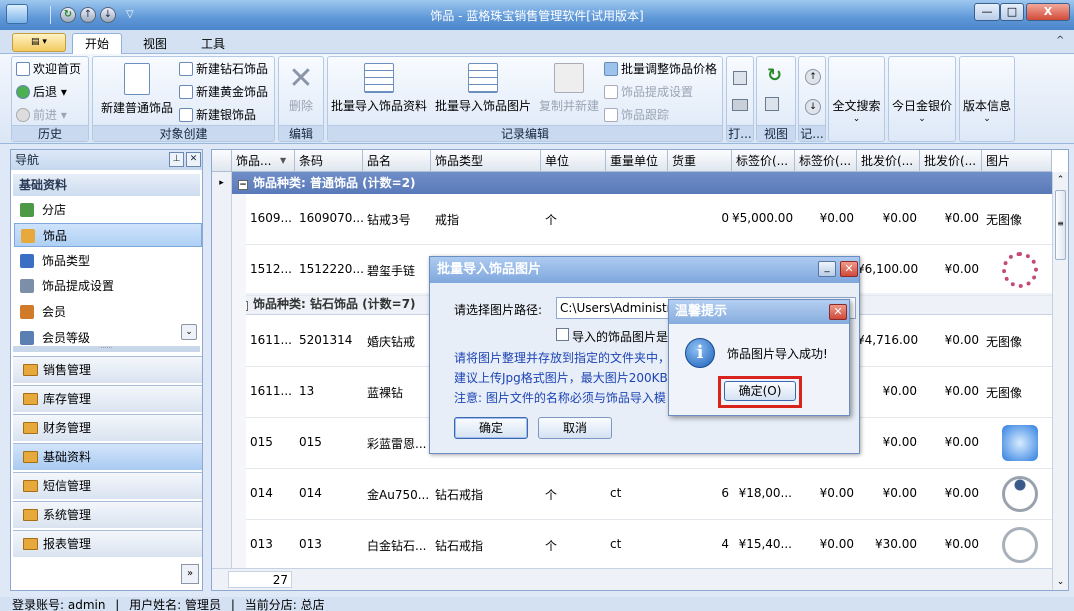  Describe the element at coordinates (569, 88) in the screenshot. I see `copy-new-button: 复制并新建` at that location.